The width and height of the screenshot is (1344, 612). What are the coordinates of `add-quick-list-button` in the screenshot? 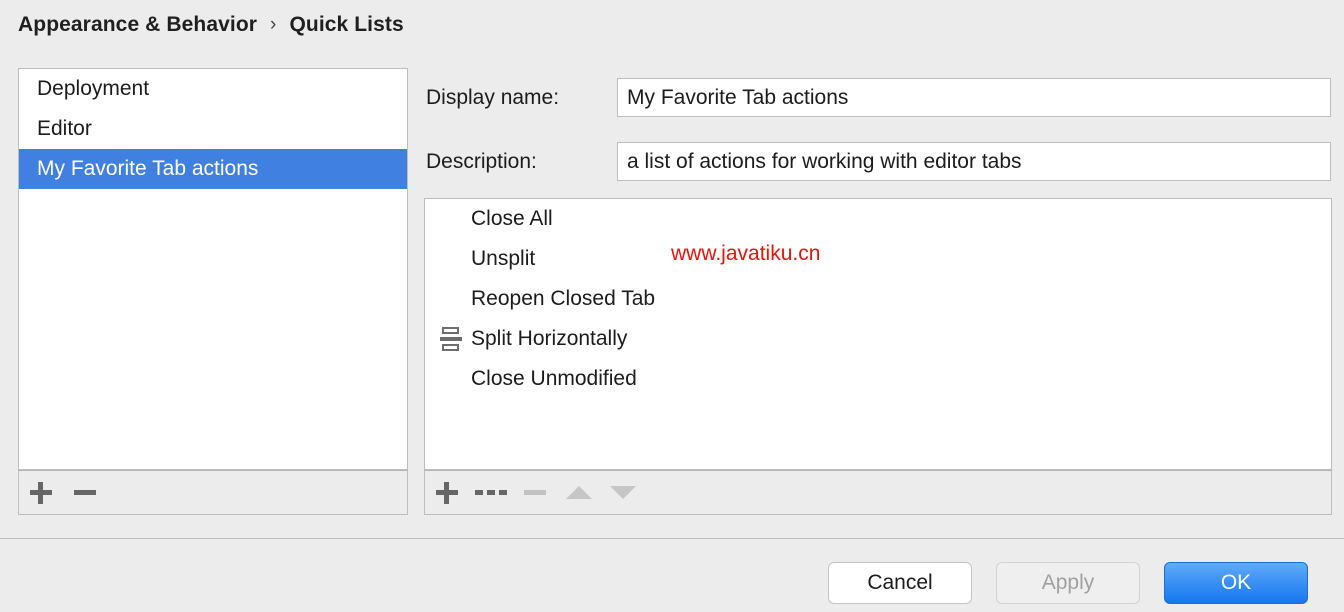 It's located at (41, 493).